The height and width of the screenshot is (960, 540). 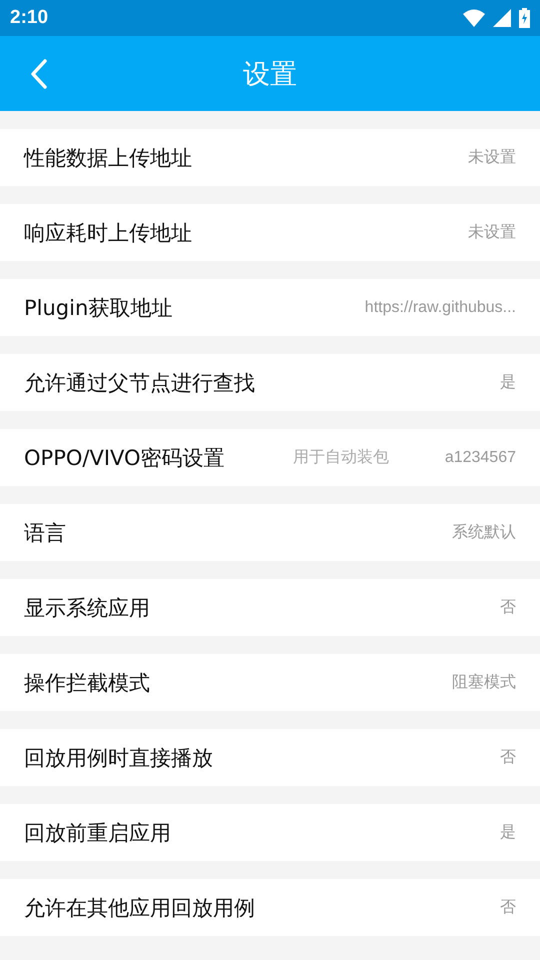 I want to click on wifi-icon, so click(x=474, y=18).